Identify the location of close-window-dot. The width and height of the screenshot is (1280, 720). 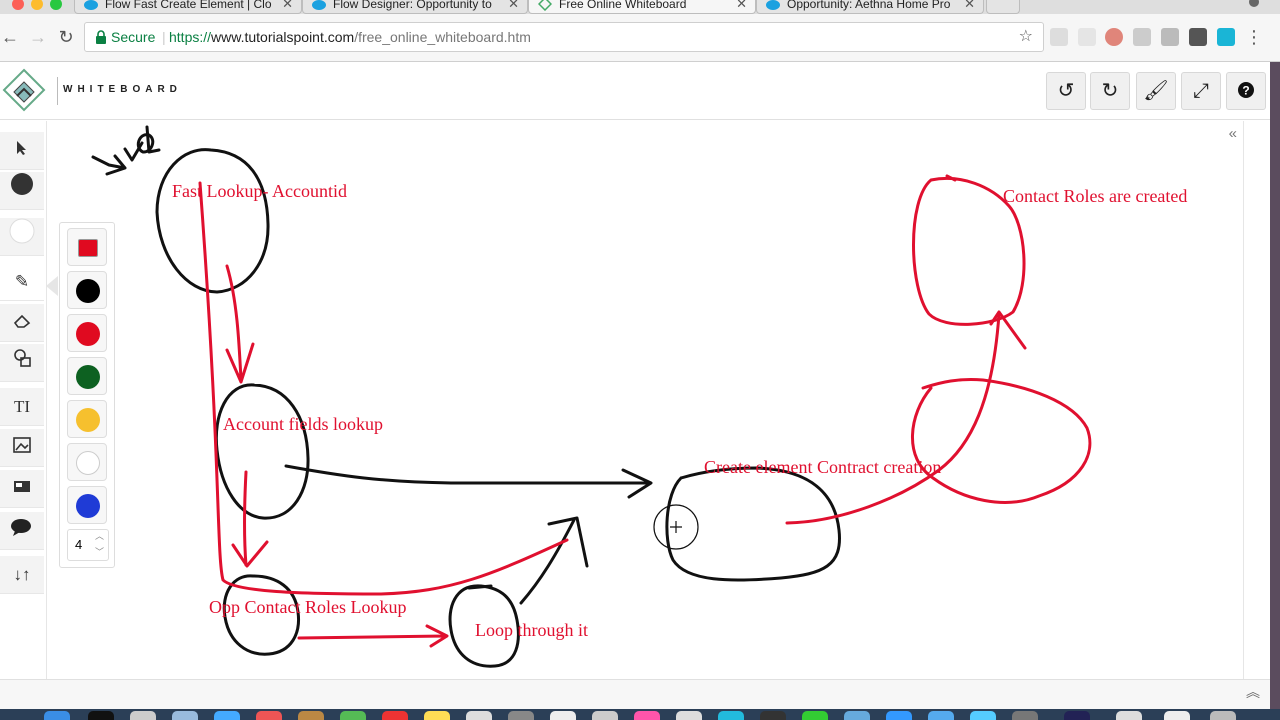
(18, 5).